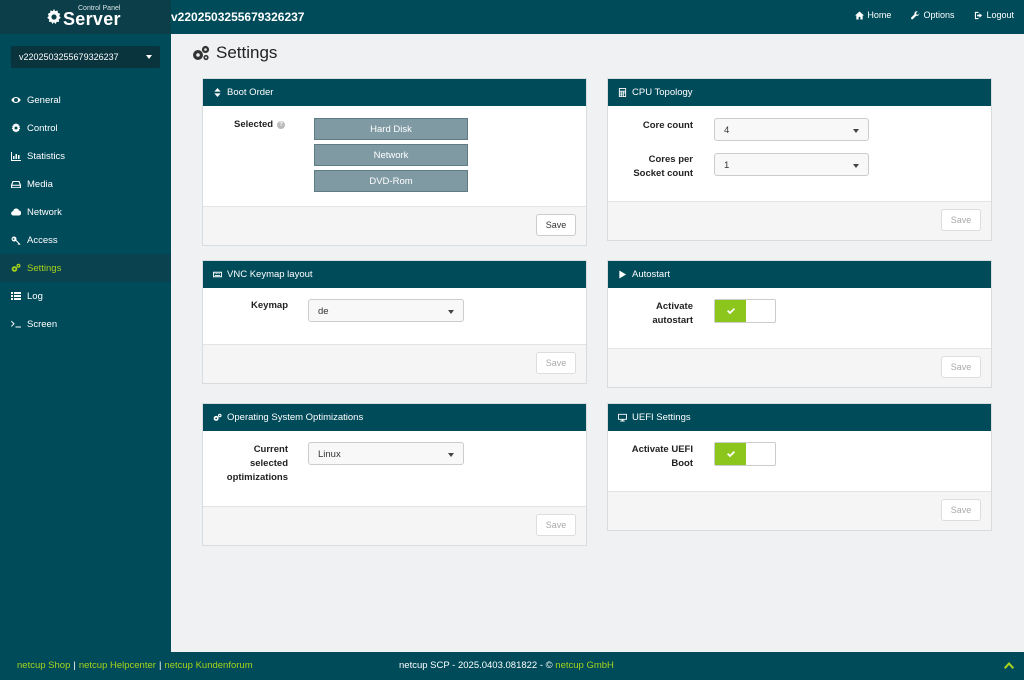 The width and height of the screenshot is (1024, 680). I want to click on sidebar-item-media: Media, so click(85, 184).